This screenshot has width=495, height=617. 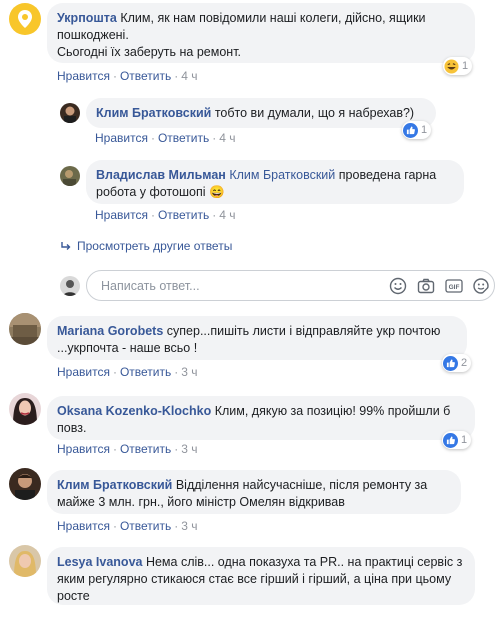 What do you see at coordinates (99, 562) in the screenshot?
I see `comment-author: Lesya Ivanova` at bounding box center [99, 562].